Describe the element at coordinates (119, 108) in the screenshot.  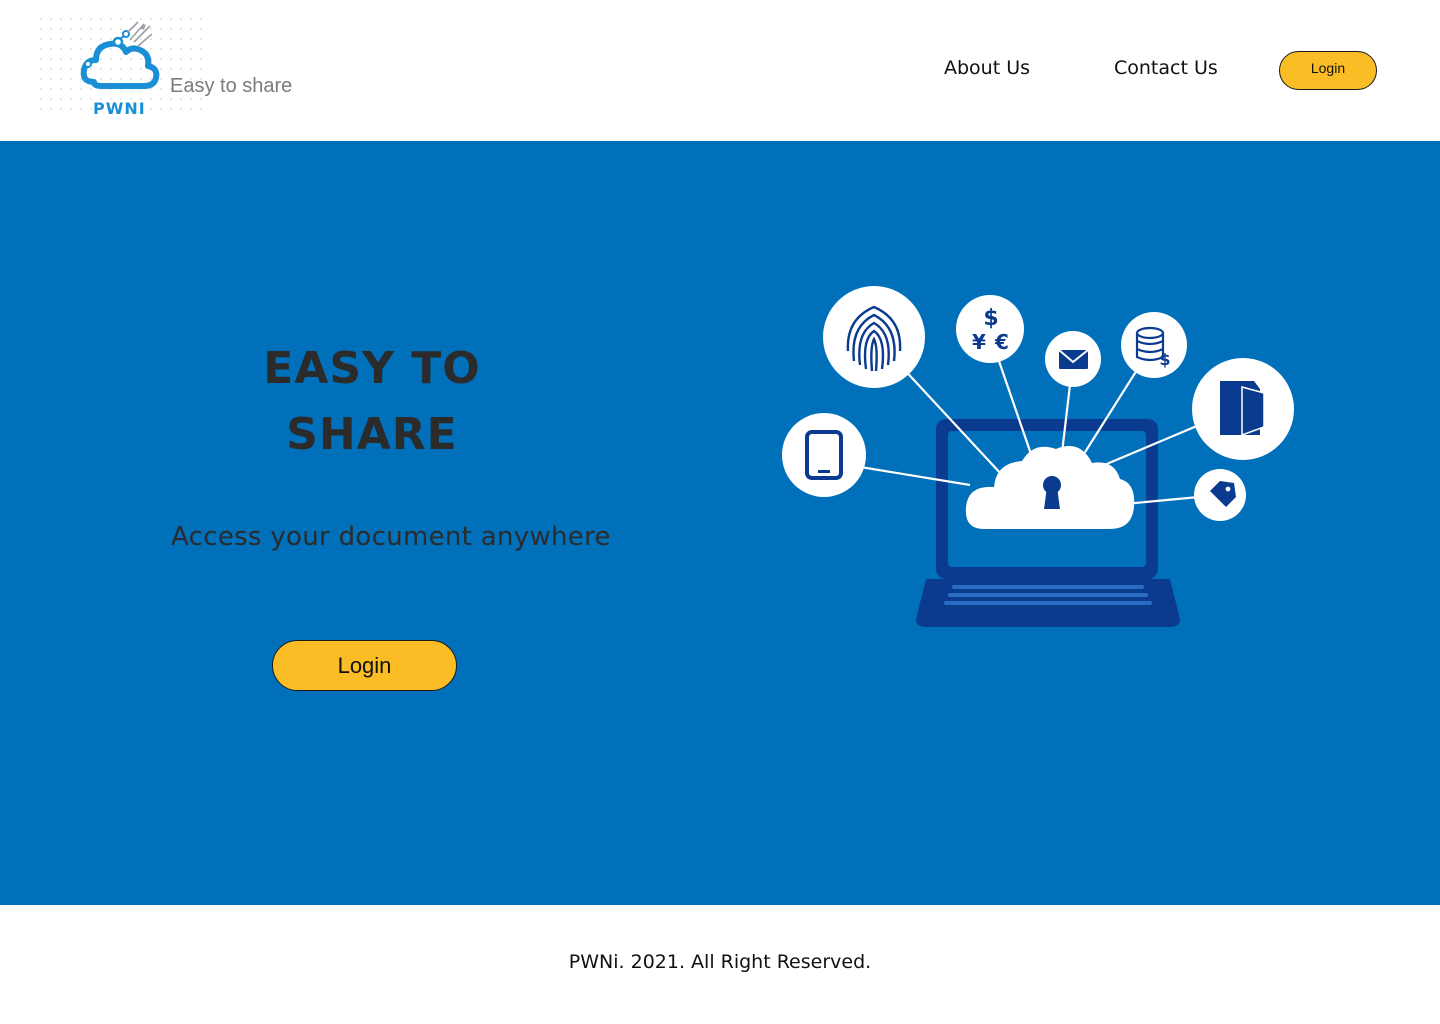
I see `brand-name: PWNI` at that location.